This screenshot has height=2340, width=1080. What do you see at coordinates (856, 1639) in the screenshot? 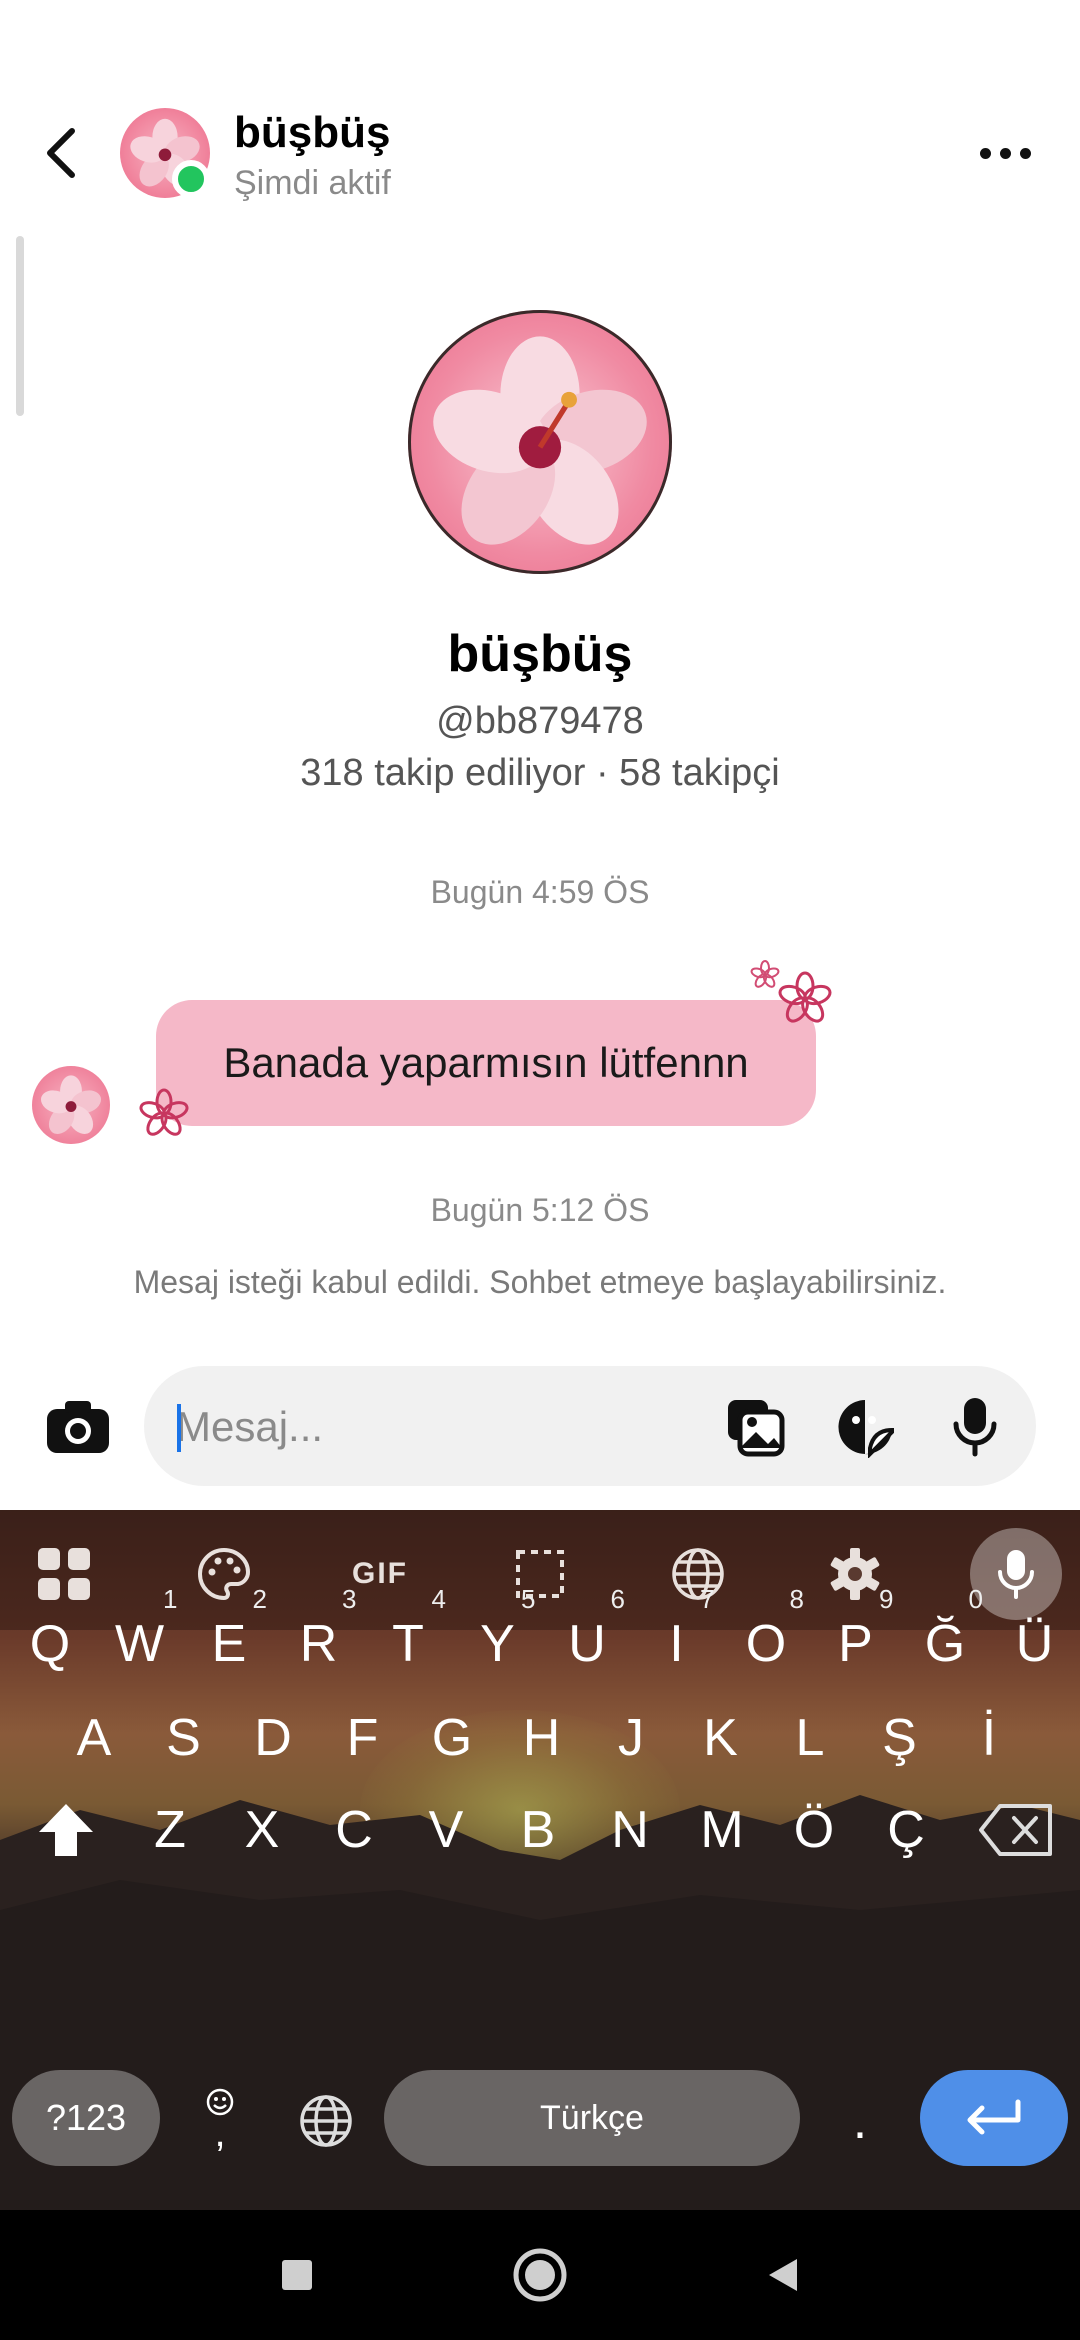
I see `key-p: P9` at bounding box center [856, 1639].